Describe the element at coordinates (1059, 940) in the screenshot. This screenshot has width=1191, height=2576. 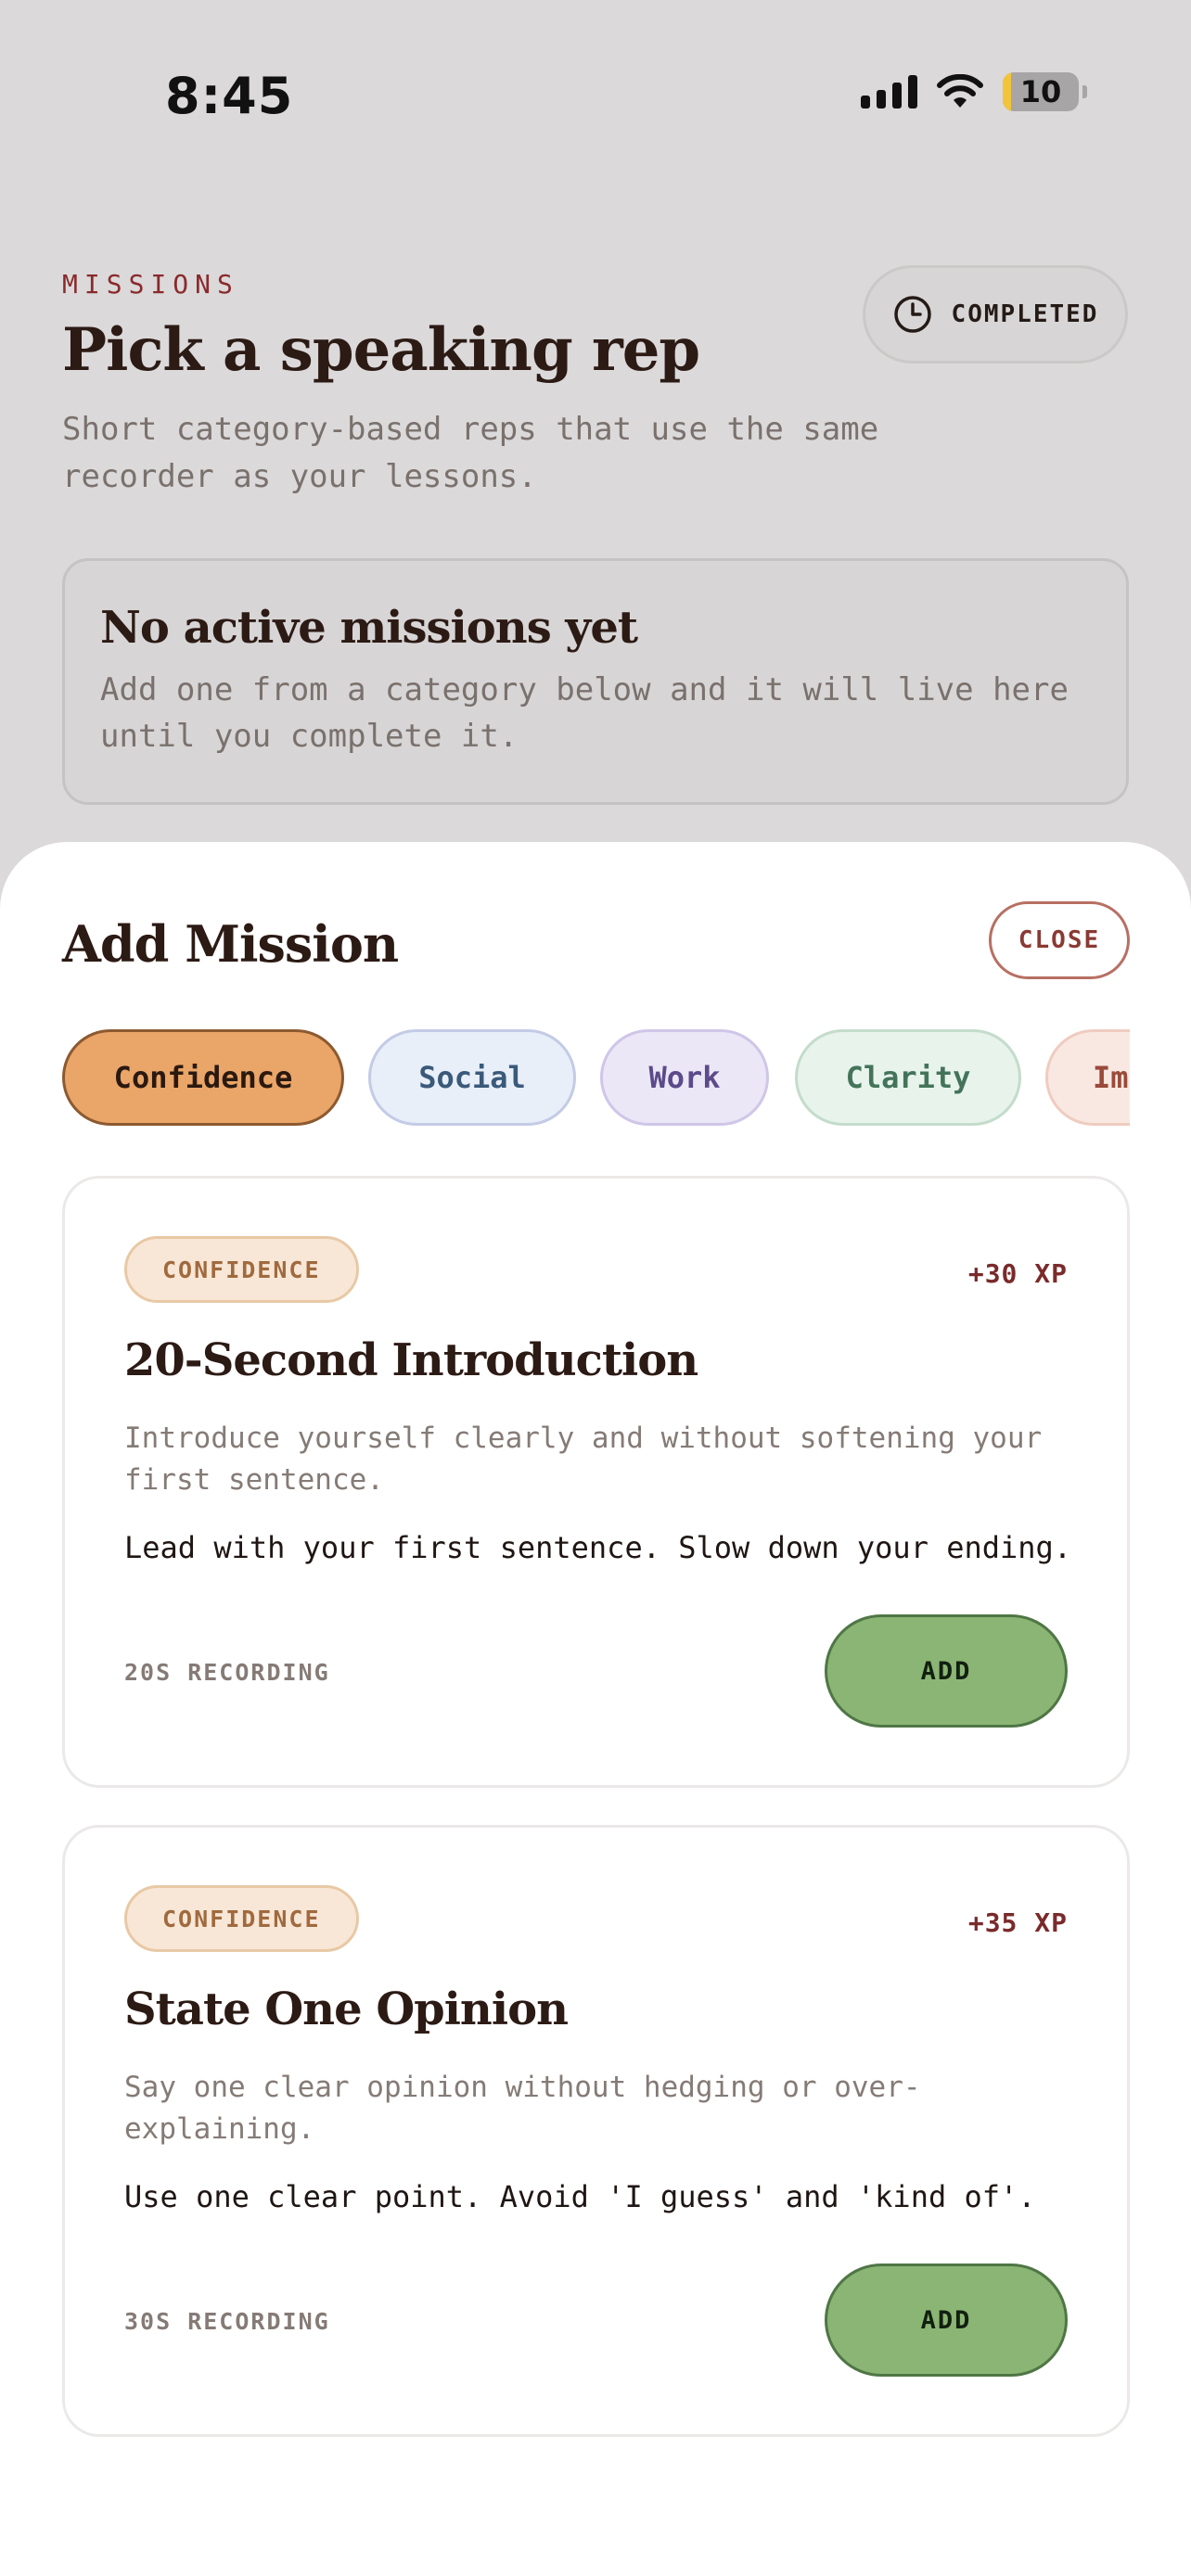
I see `close-button: CLOSE` at that location.